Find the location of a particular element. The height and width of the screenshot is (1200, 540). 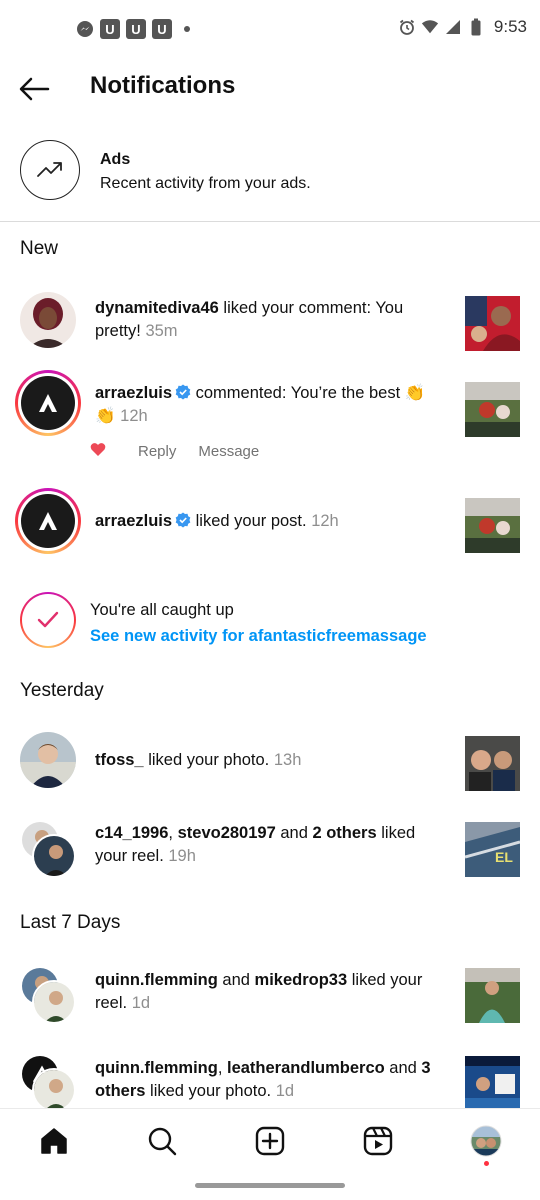

username: dynamitediva46 is located at coordinates (157, 308).